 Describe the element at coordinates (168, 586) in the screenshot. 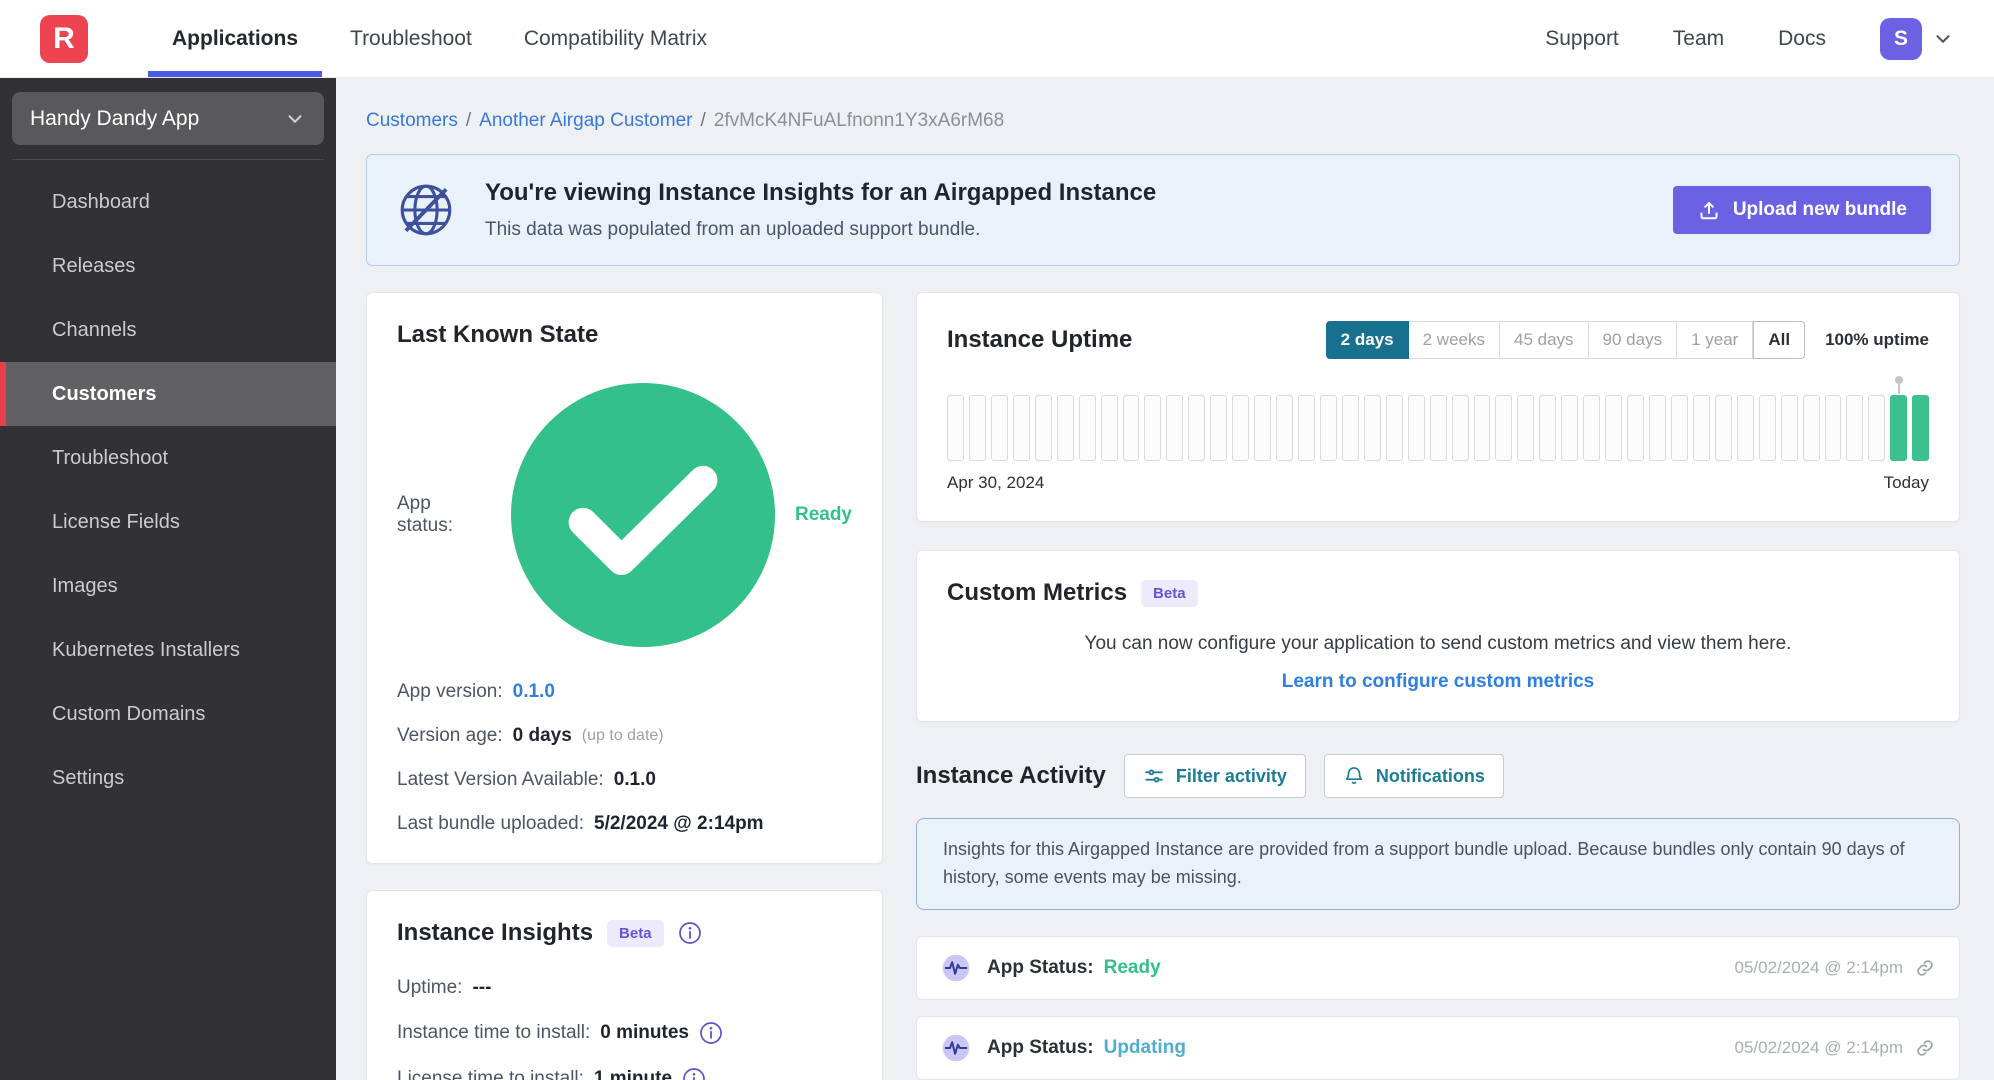

I see `sidebar-item-images: Images` at that location.